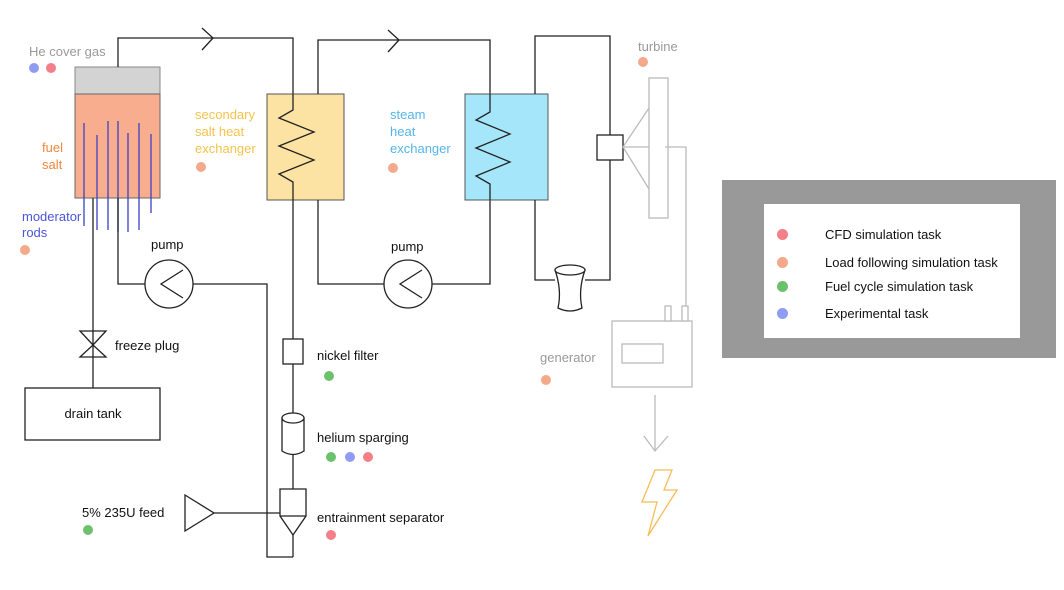 This screenshot has width=1064, height=590. I want to click on nickel-filter-box, so click(293, 351).